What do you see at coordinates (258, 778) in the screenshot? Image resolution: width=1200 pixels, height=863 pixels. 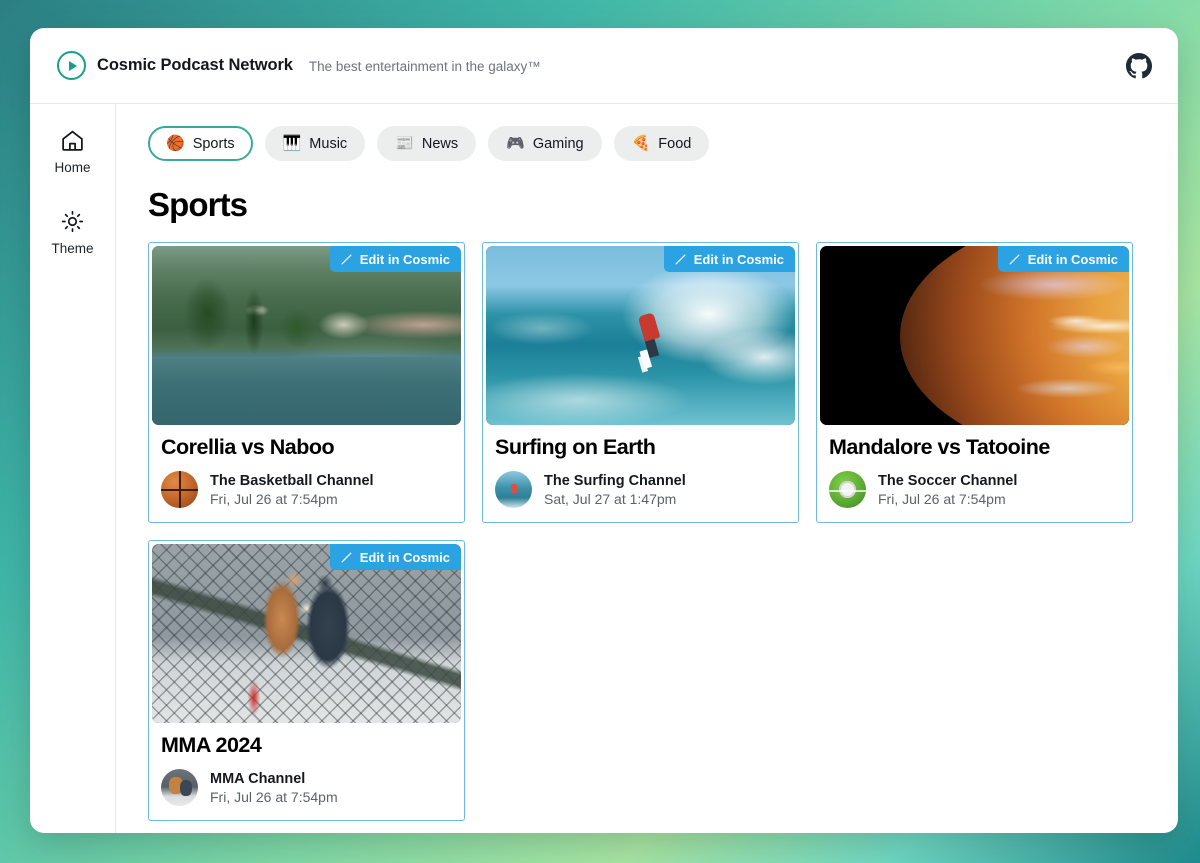 I see `card-channel: MMA Channel` at bounding box center [258, 778].